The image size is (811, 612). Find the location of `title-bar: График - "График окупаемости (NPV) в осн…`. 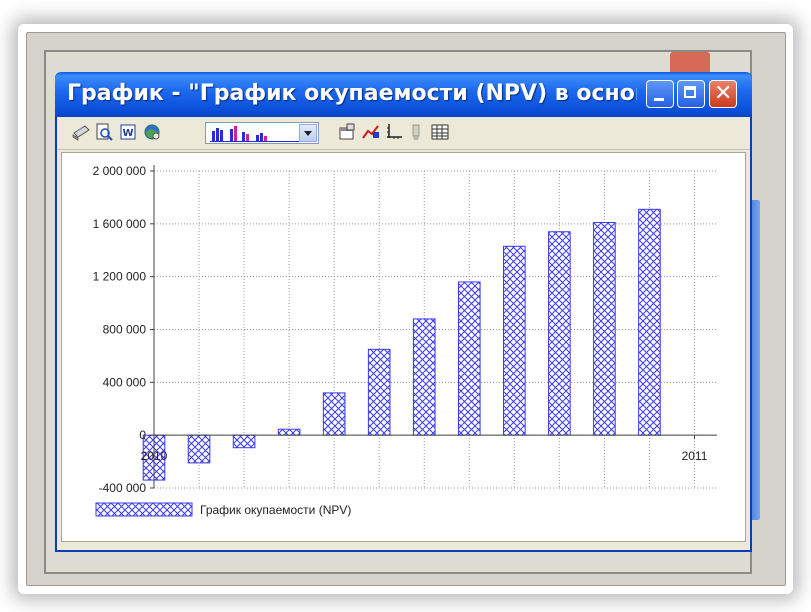

title-bar: График - "График окупаемости (NPV) в осн… is located at coordinates (403, 94).